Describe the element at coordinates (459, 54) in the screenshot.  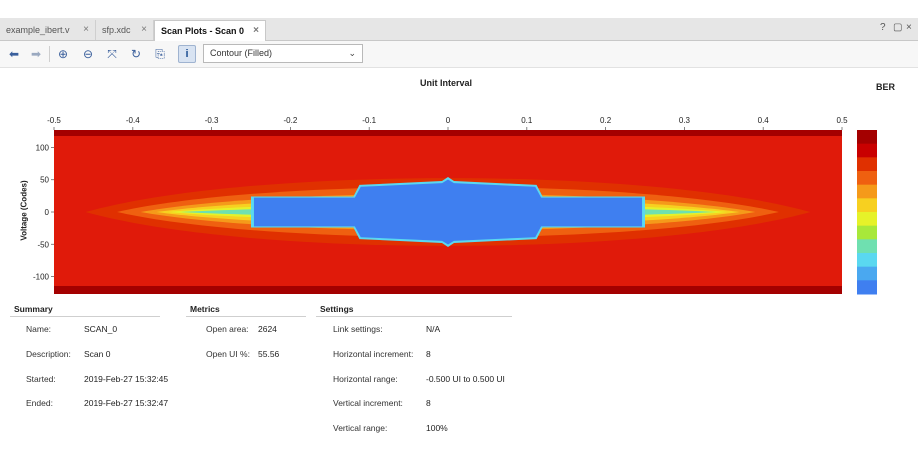
I see `toolbar: ⬅ ➡ ⊕ ⊖ ⤧ ↻ ⎘ i Contour (Filled) ⌄` at that location.